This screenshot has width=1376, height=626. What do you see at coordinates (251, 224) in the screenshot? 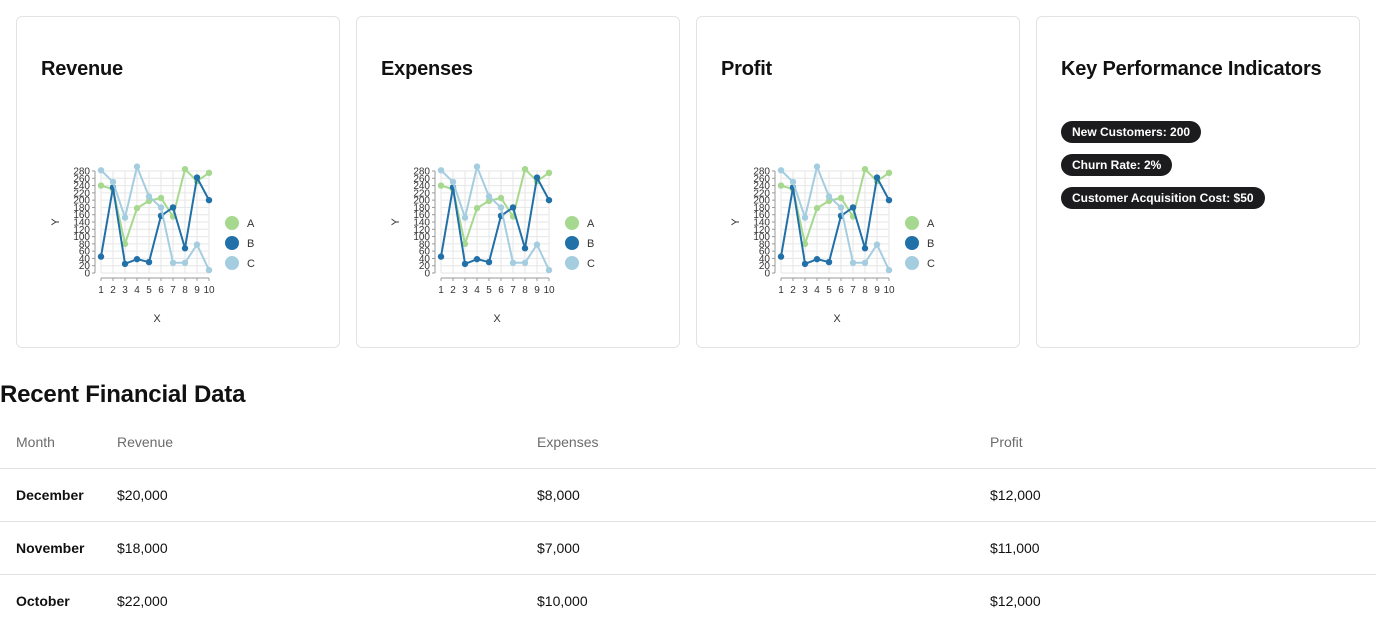
I see `legend-label: A` at bounding box center [251, 224].